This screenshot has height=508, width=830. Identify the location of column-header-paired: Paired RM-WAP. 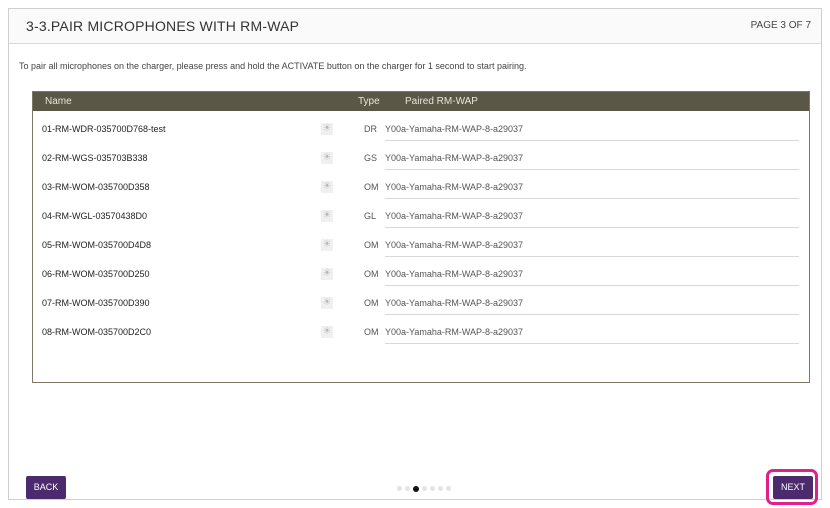
(441, 101).